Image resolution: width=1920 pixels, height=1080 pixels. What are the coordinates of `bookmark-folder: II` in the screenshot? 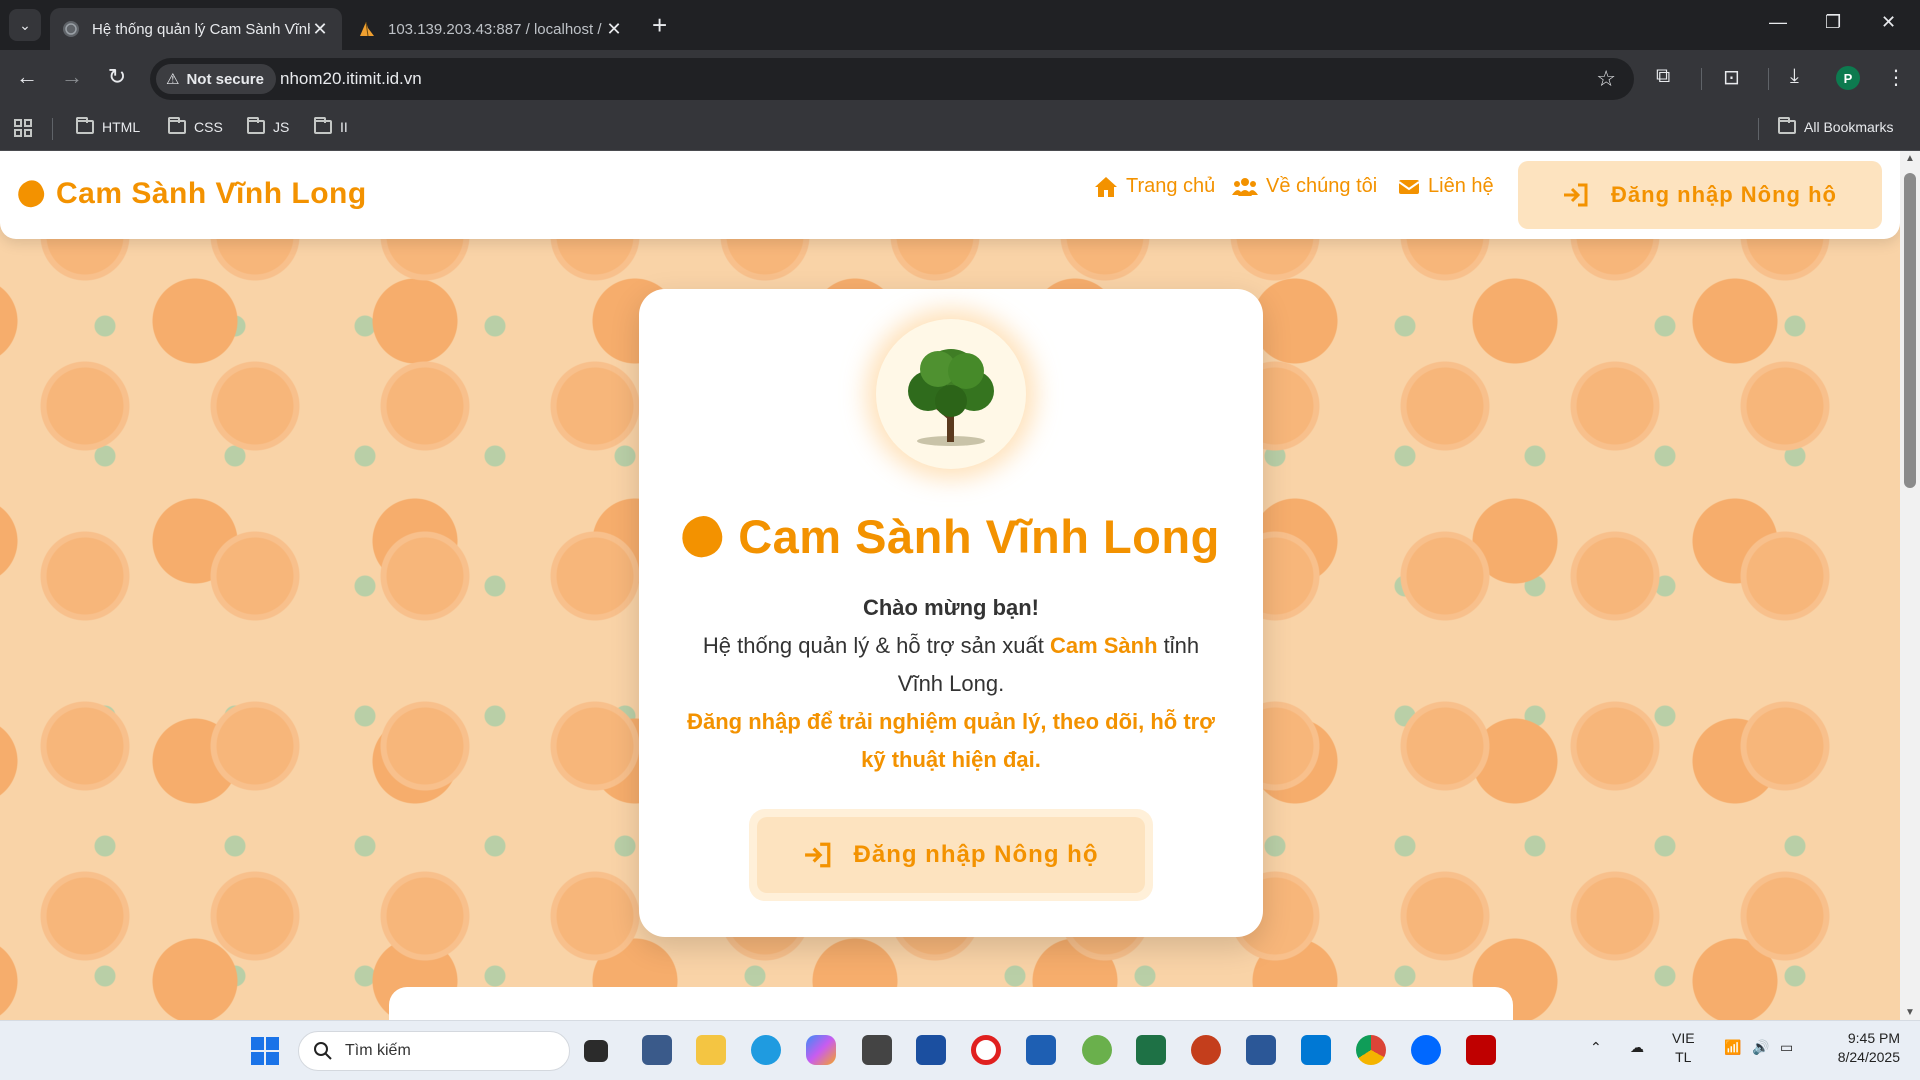 It's located at (331, 126).